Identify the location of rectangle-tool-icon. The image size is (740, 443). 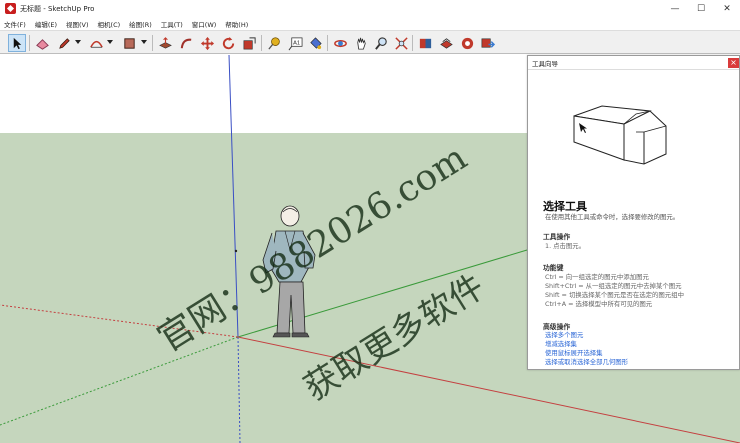
(129, 43).